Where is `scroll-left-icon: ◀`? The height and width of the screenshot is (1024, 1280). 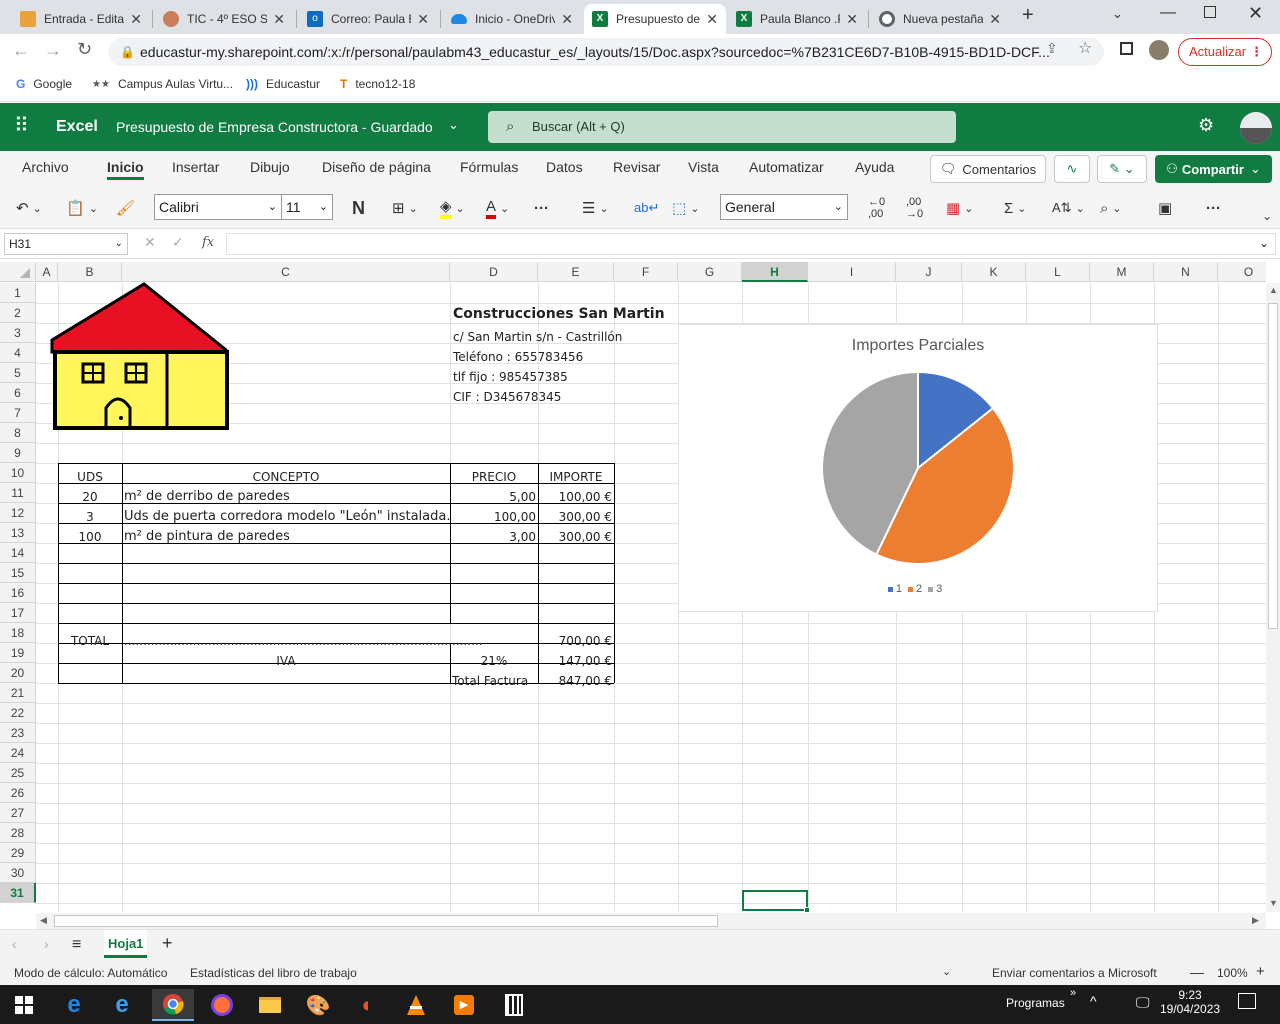
scroll-left-icon: ◀ is located at coordinates (43, 920).